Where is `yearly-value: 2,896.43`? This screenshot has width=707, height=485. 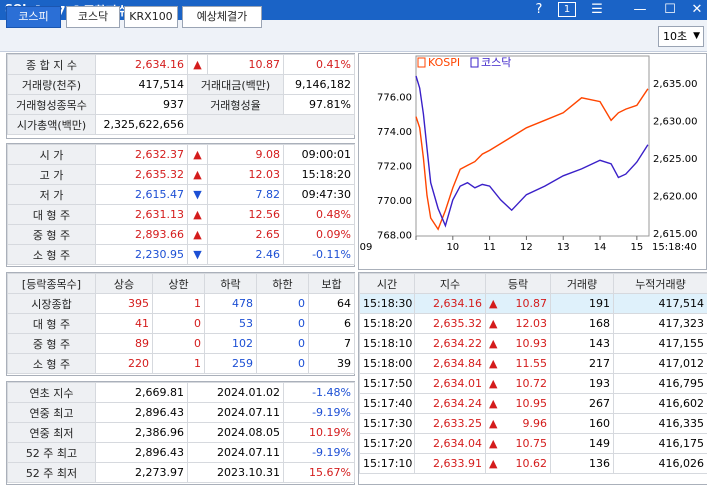
yearly-value: 2,896.43 is located at coordinates (141, 412).